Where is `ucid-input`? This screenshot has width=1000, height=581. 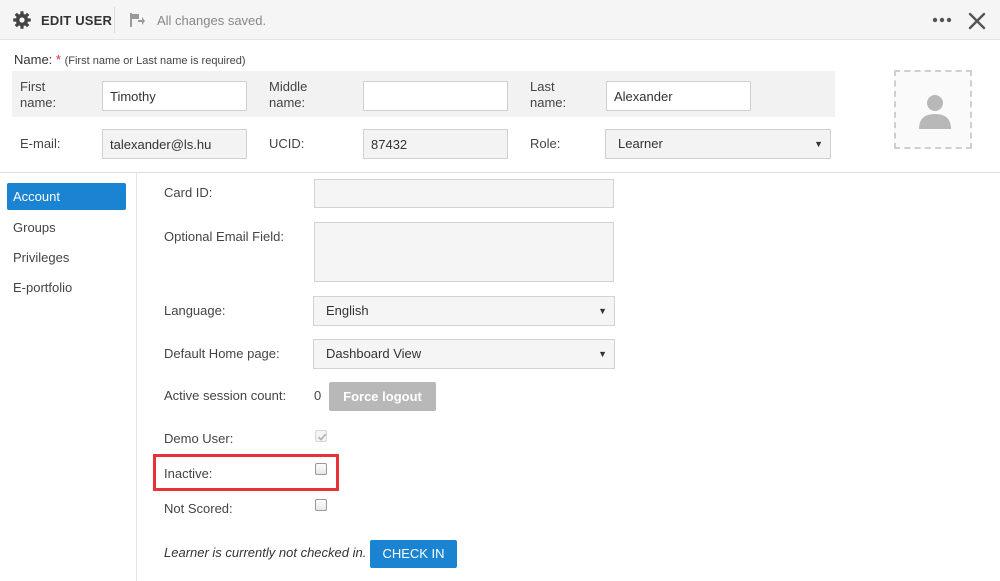
ucid-input is located at coordinates (435, 144).